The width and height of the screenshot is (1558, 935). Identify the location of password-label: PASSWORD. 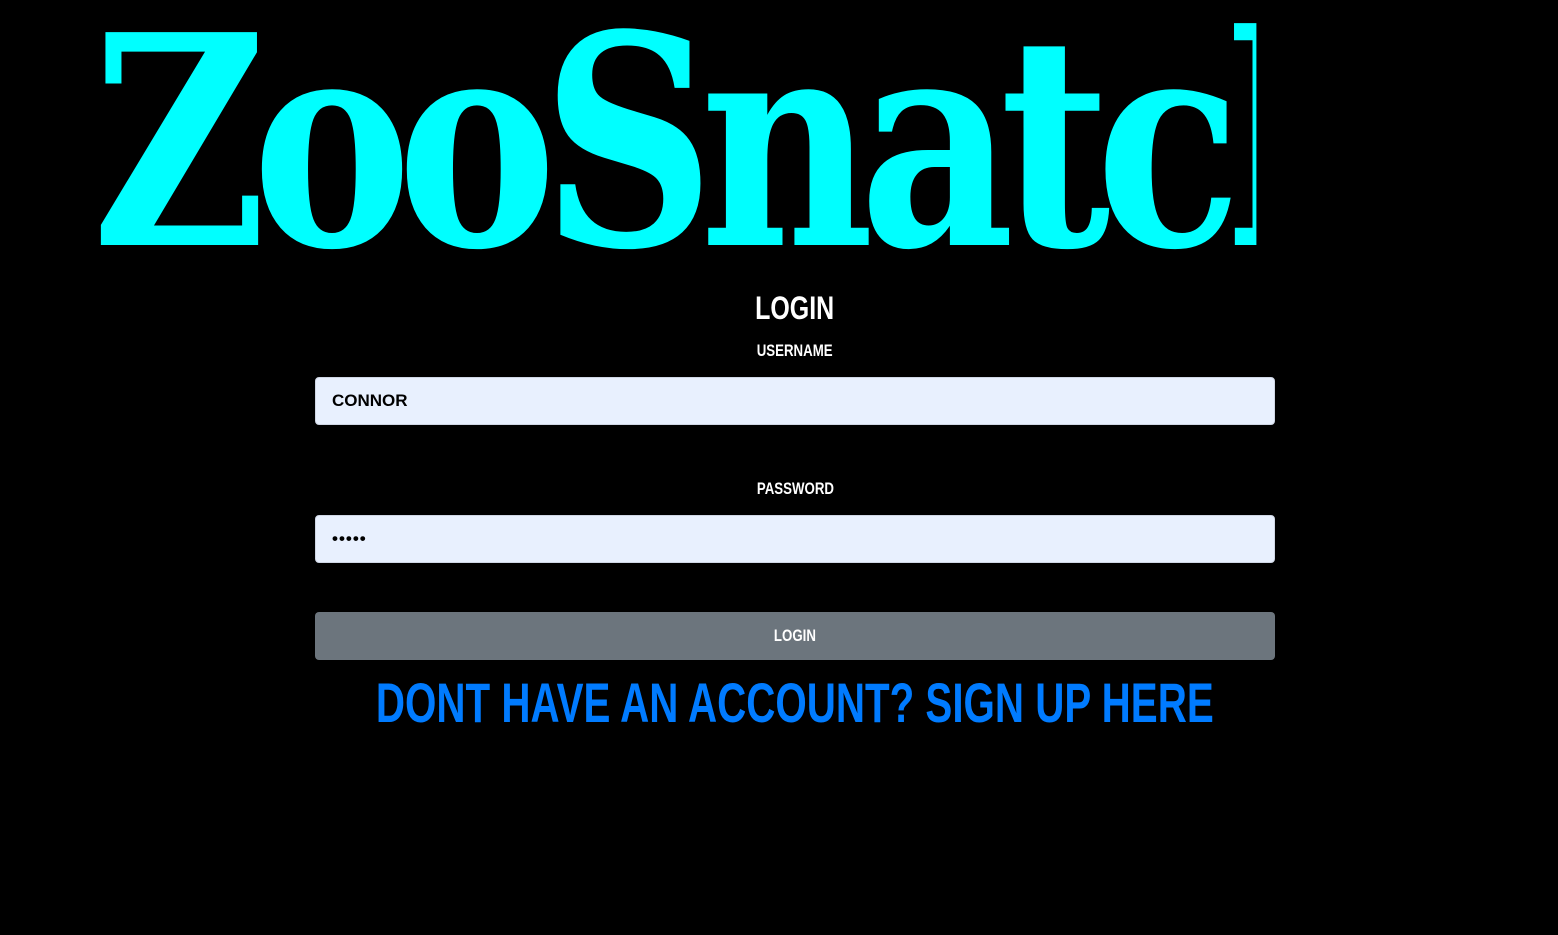
(779, 489).